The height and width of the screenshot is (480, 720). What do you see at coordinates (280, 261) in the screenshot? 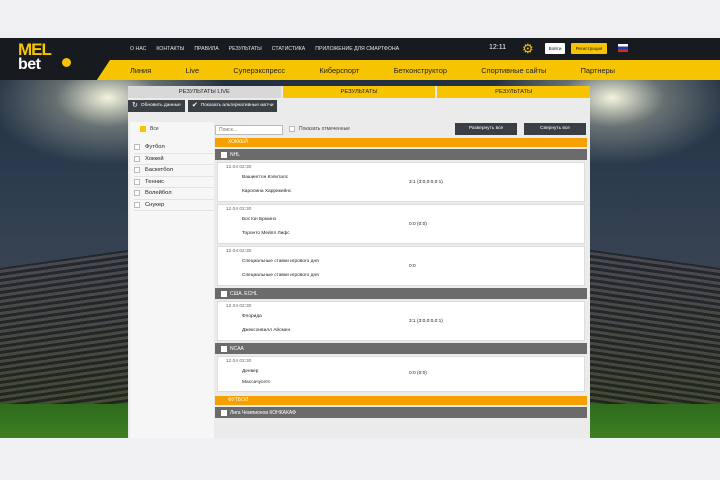
I see `match-team-home: Специальные ставки игрового дня` at bounding box center [280, 261].